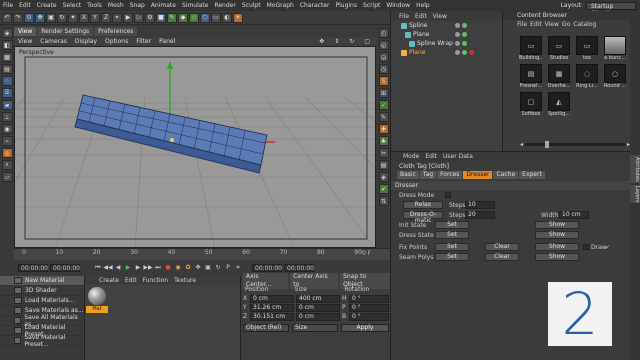 This screenshot has height=360, width=640. Describe the element at coordinates (161, 17) in the screenshot. I see `cube-icon: ■` at that location.